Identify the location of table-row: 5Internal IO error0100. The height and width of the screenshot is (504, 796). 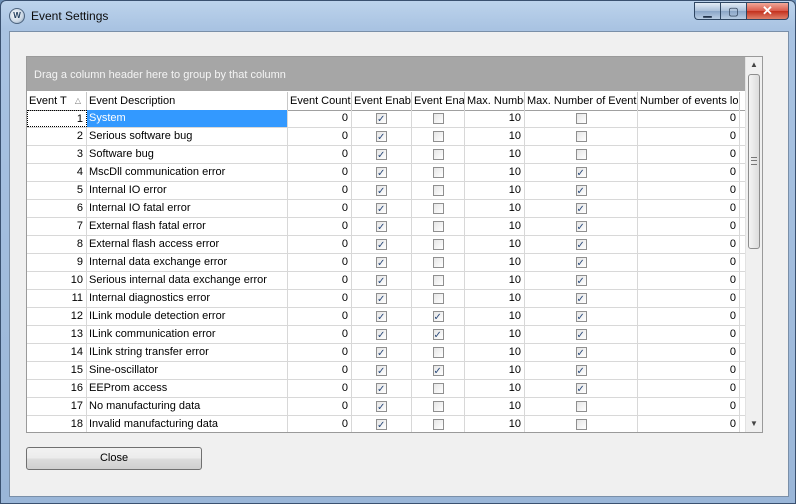
(386, 191).